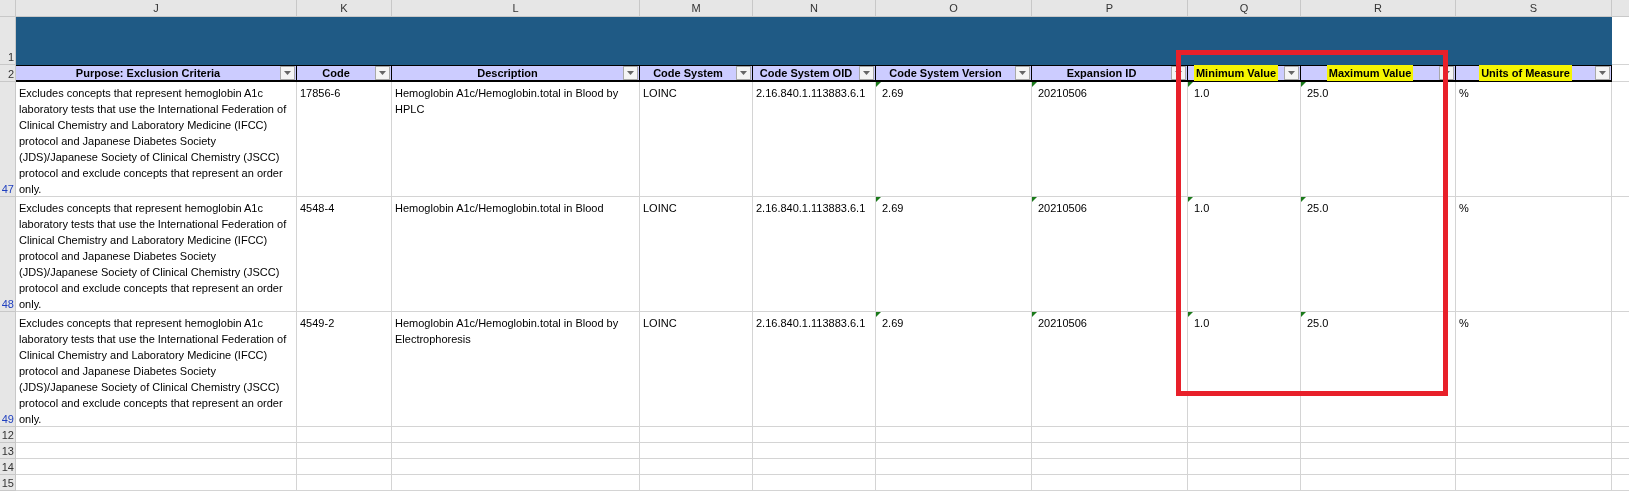 This screenshot has height=494, width=1629. Describe the element at coordinates (696, 8) in the screenshot. I see `column-header: M` at that location.